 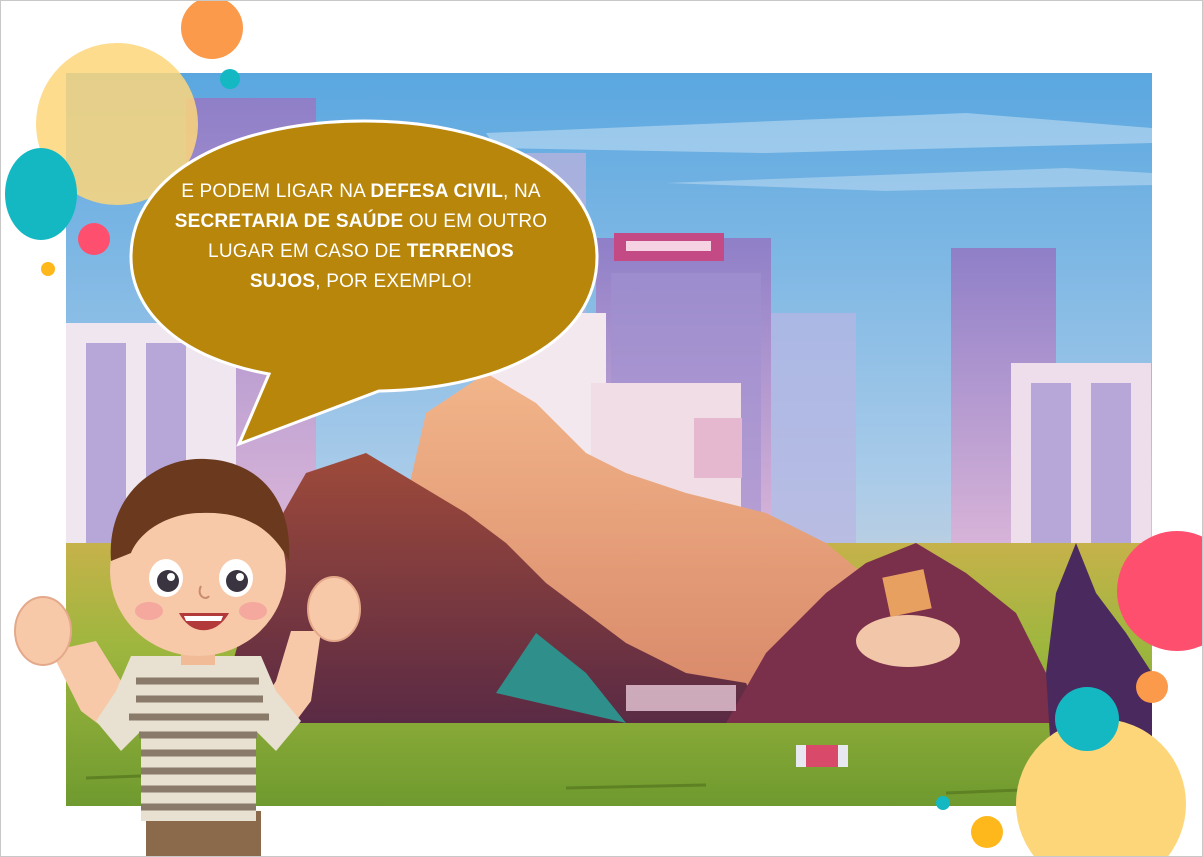 I want to click on speech-segment: , POR EXEMPLO!, so click(x=394, y=281).